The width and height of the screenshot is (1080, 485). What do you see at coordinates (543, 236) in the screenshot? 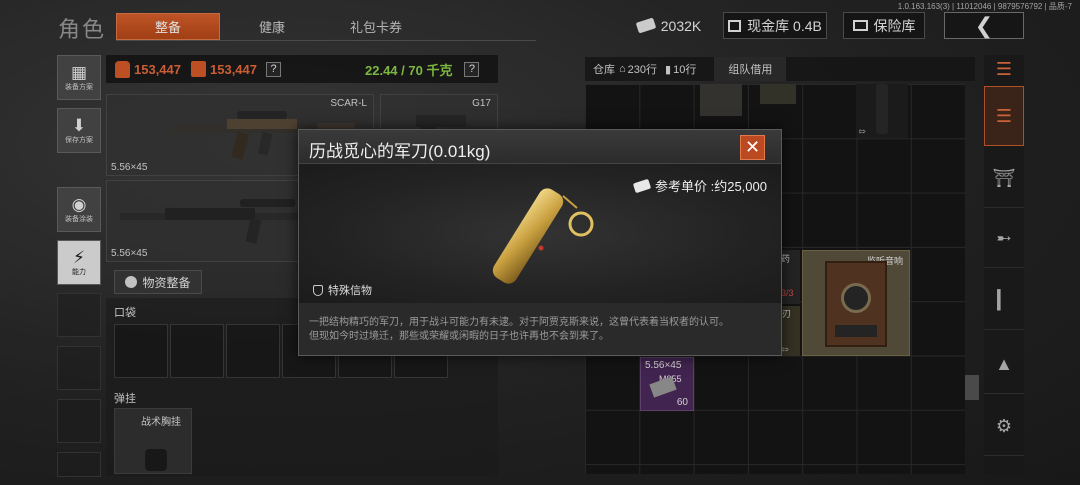
I see `military-knife-icon` at bounding box center [543, 236].